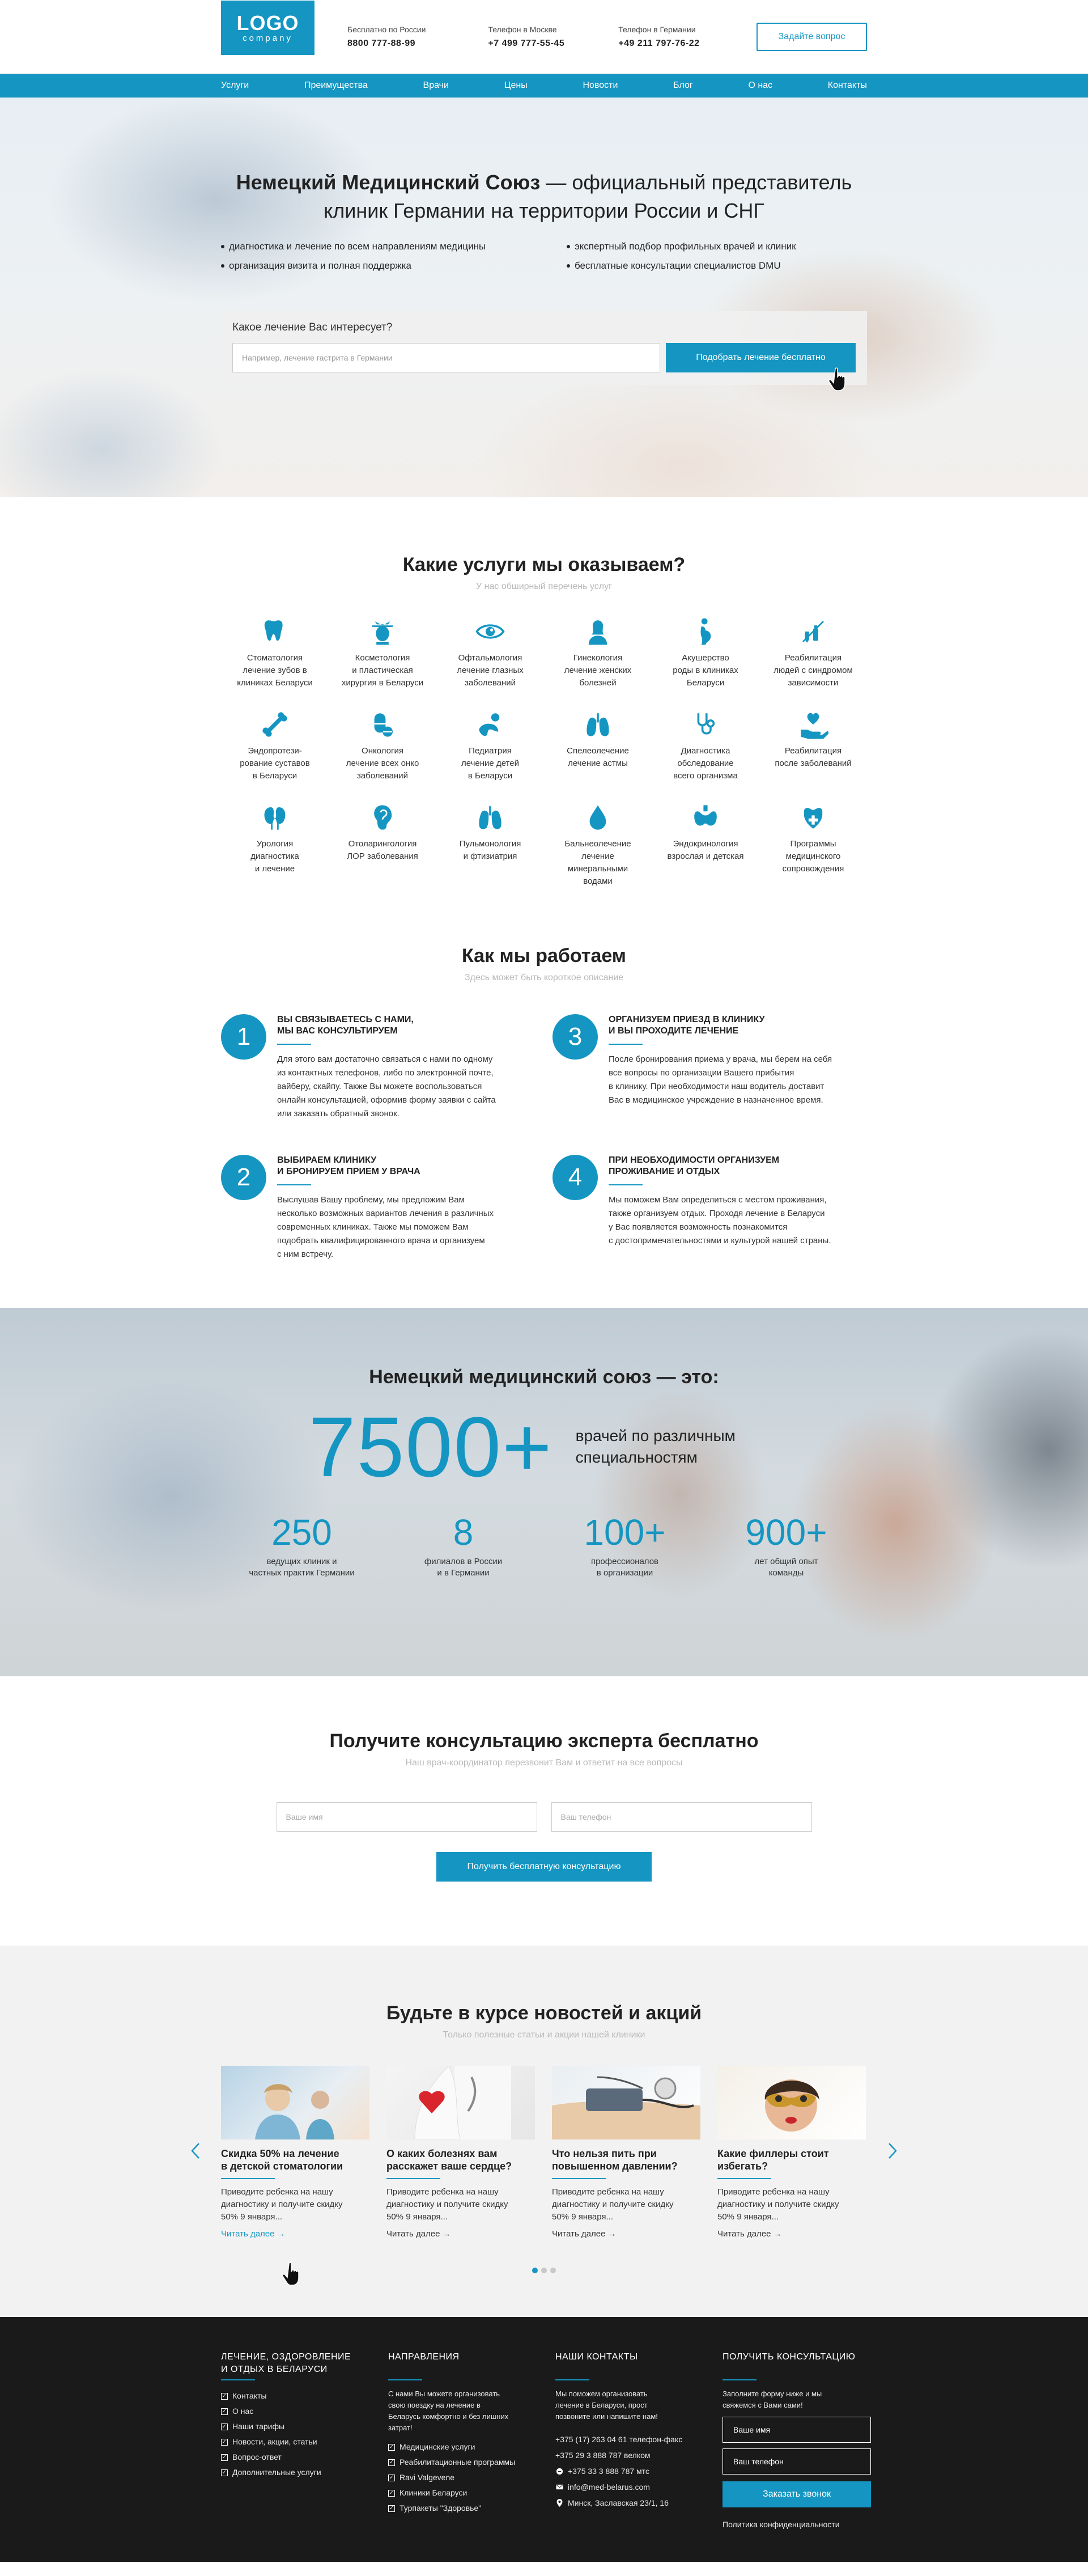  I want to click on nav-item-about: О нас, so click(760, 85).